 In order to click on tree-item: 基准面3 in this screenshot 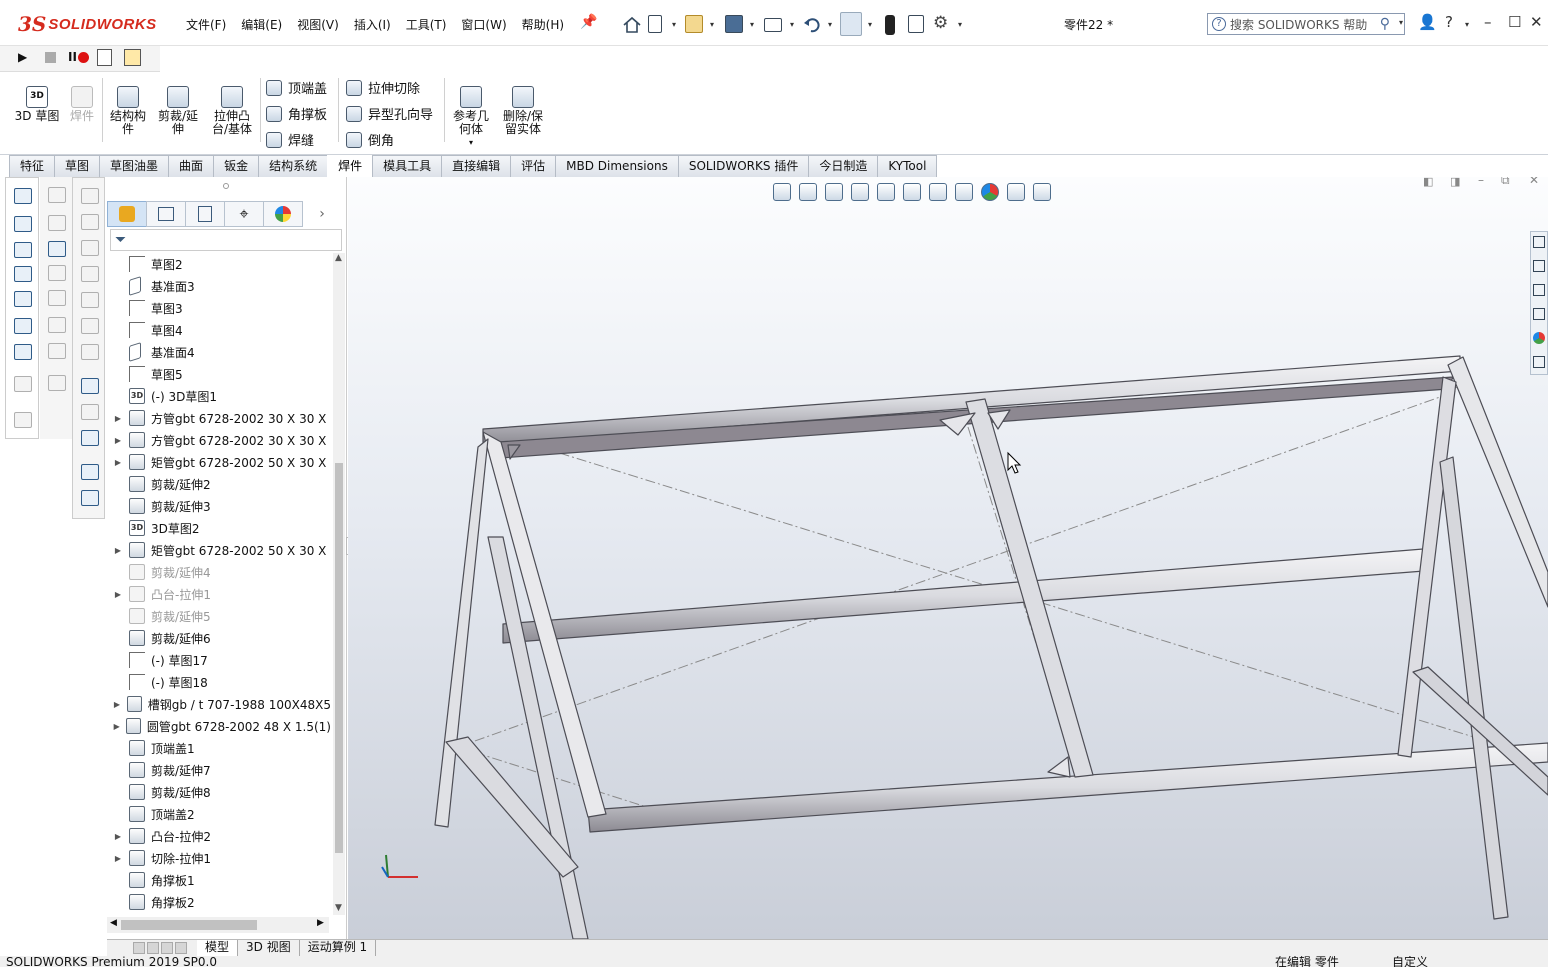, I will do `click(219, 286)`.